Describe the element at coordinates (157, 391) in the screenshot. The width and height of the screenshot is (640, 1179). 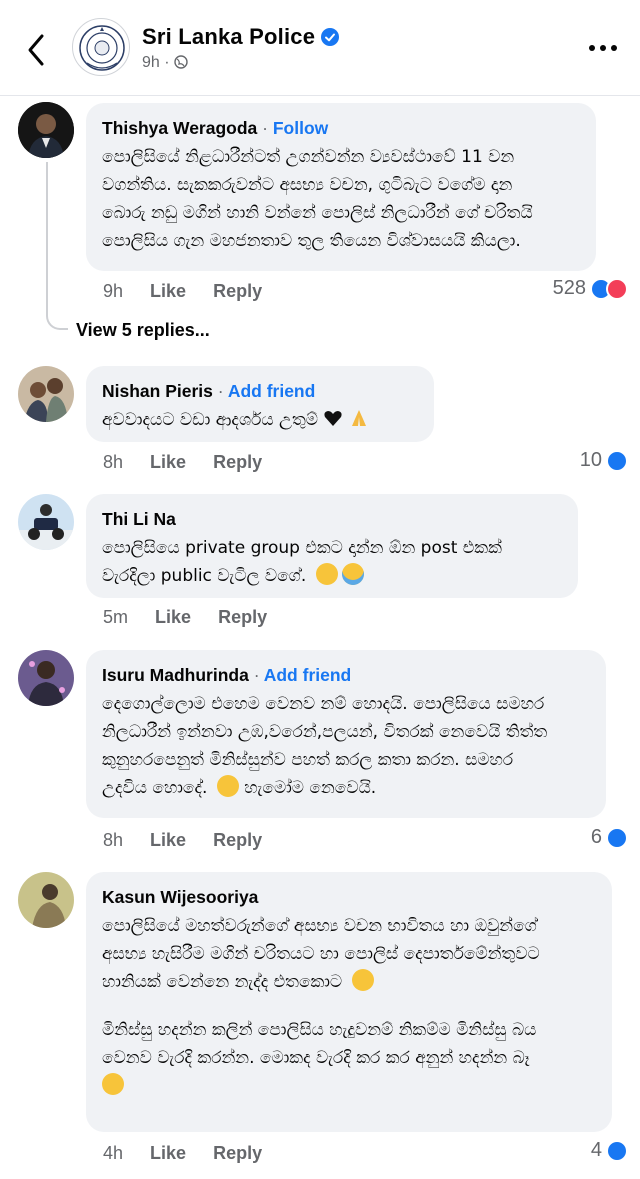
I see `comment-author: Nishan Pieris` at that location.